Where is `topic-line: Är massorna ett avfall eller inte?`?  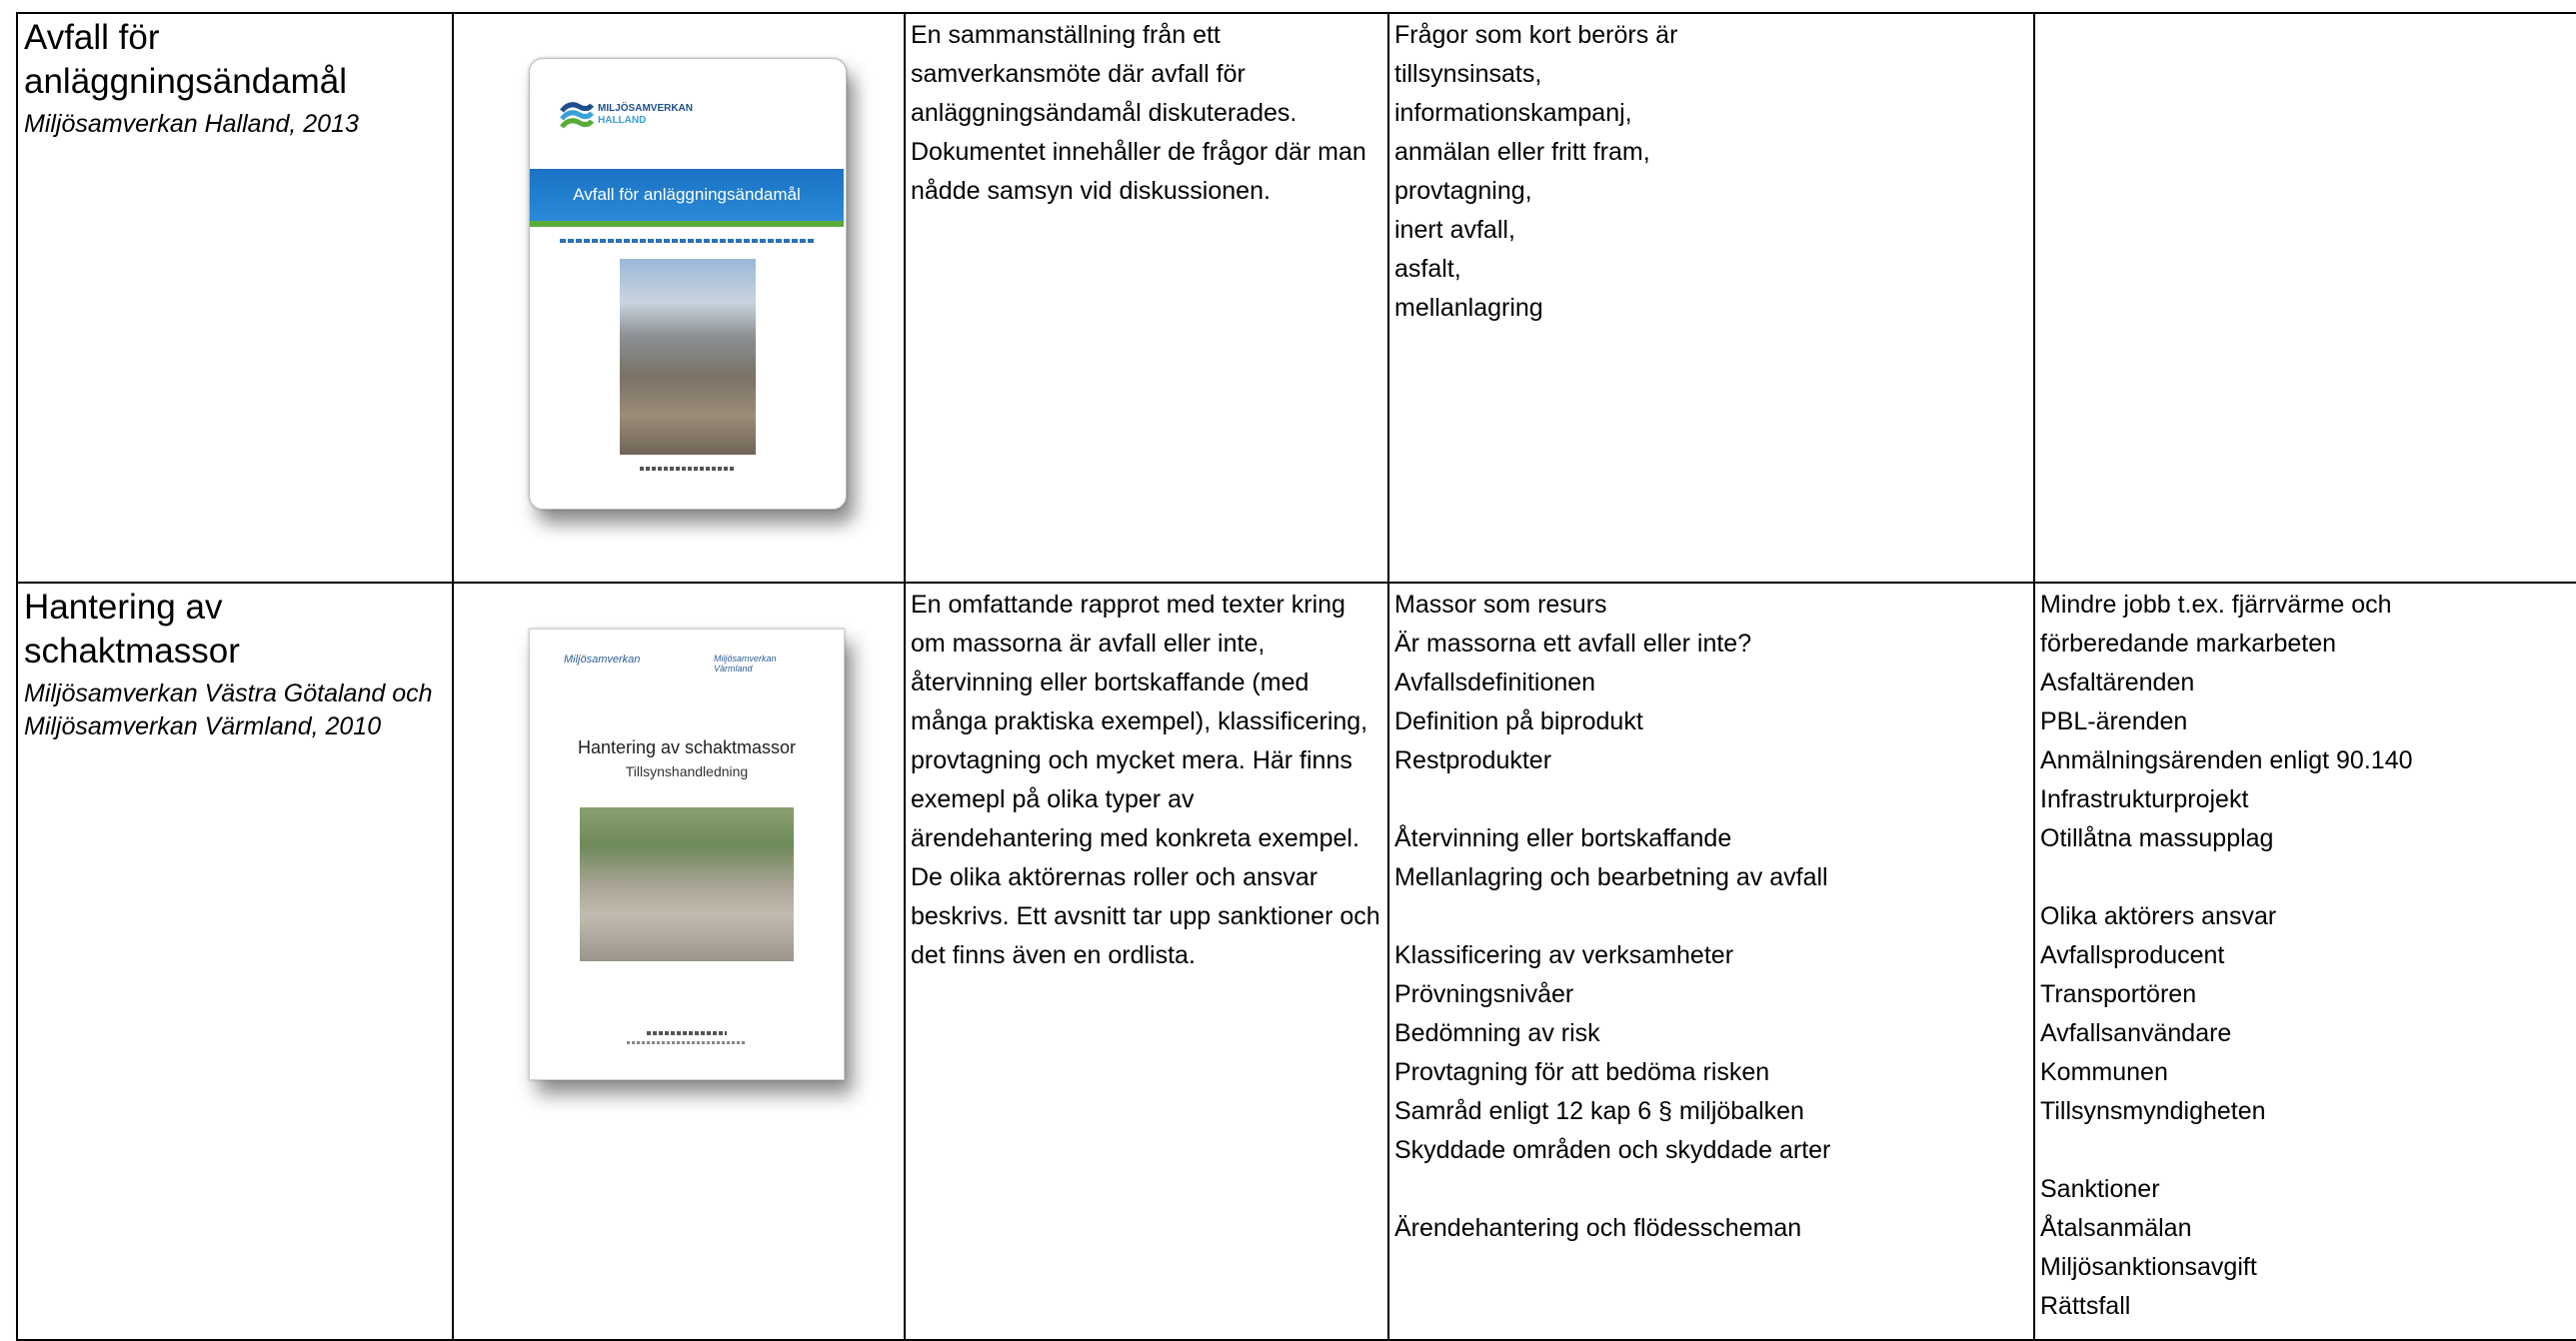 topic-line: Är massorna ett avfall eller inte? is located at coordinates (1573, 644).